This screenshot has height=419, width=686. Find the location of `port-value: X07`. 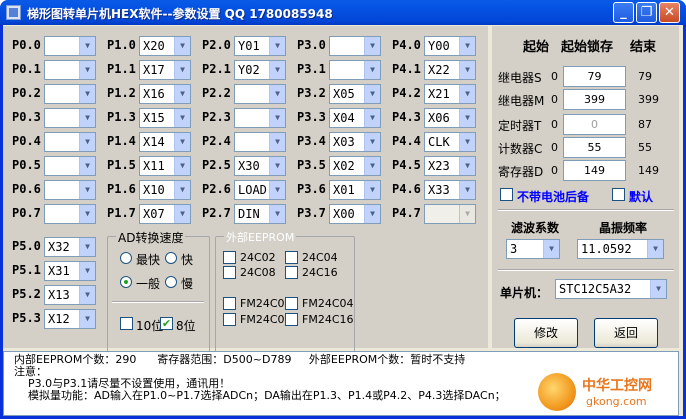

port-value: X07 is located at coordinates (154, 214).